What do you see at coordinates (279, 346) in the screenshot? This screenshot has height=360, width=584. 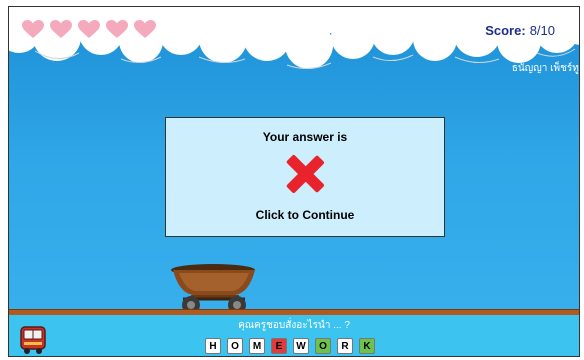 I see `letter-tile: E` at bounding box center [279, 346].